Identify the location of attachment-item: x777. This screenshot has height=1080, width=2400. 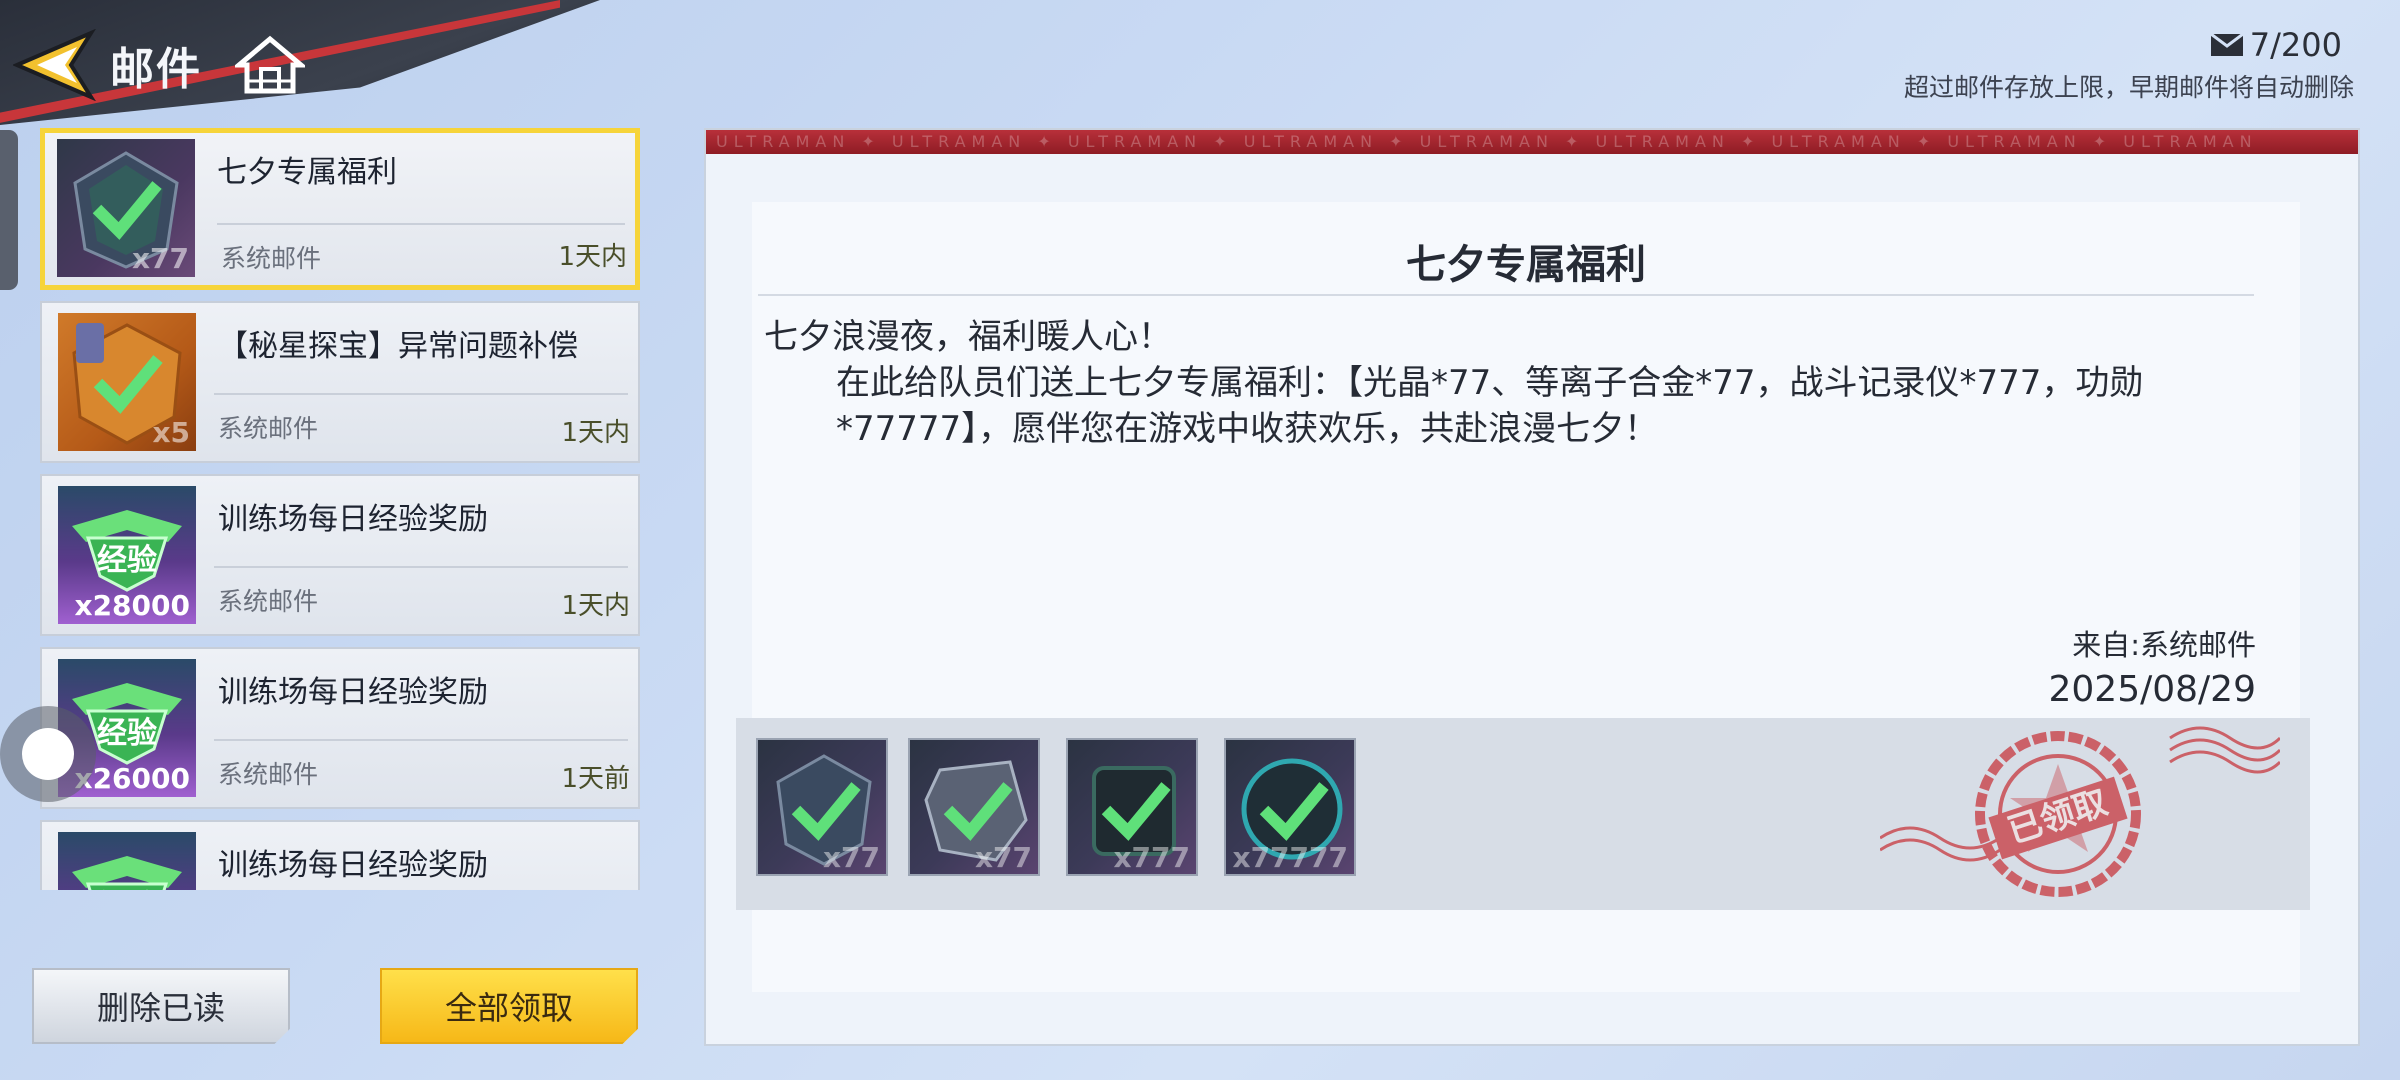
(1132, 807).